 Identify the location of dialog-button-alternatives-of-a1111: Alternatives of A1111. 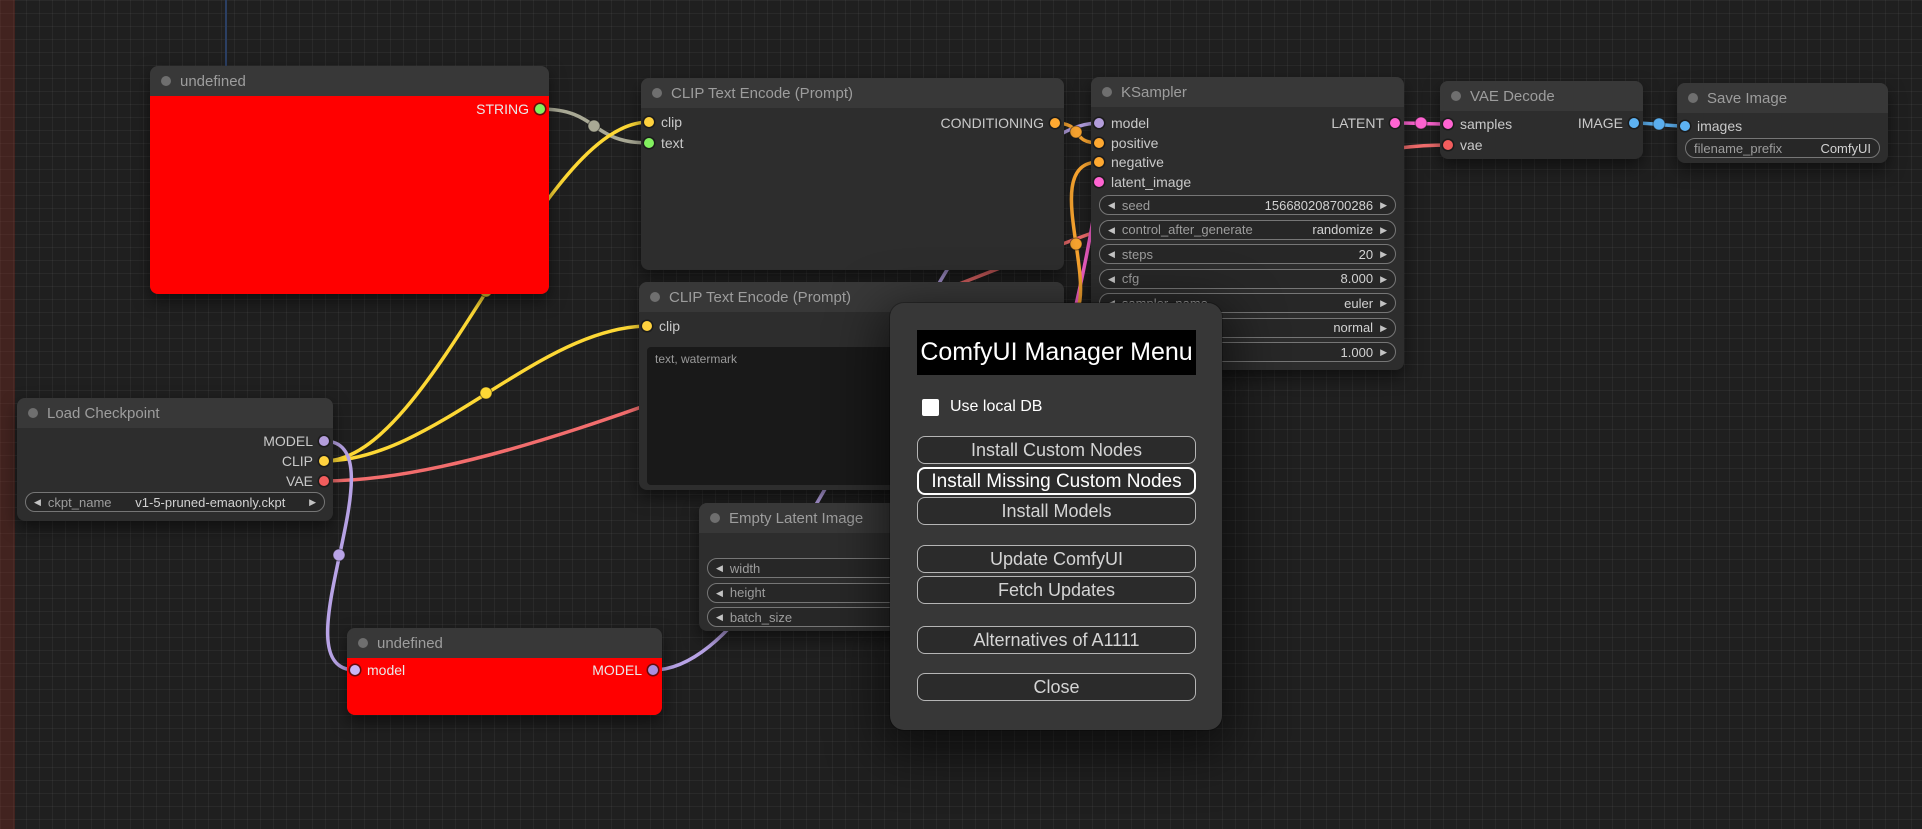
(1056, 640).